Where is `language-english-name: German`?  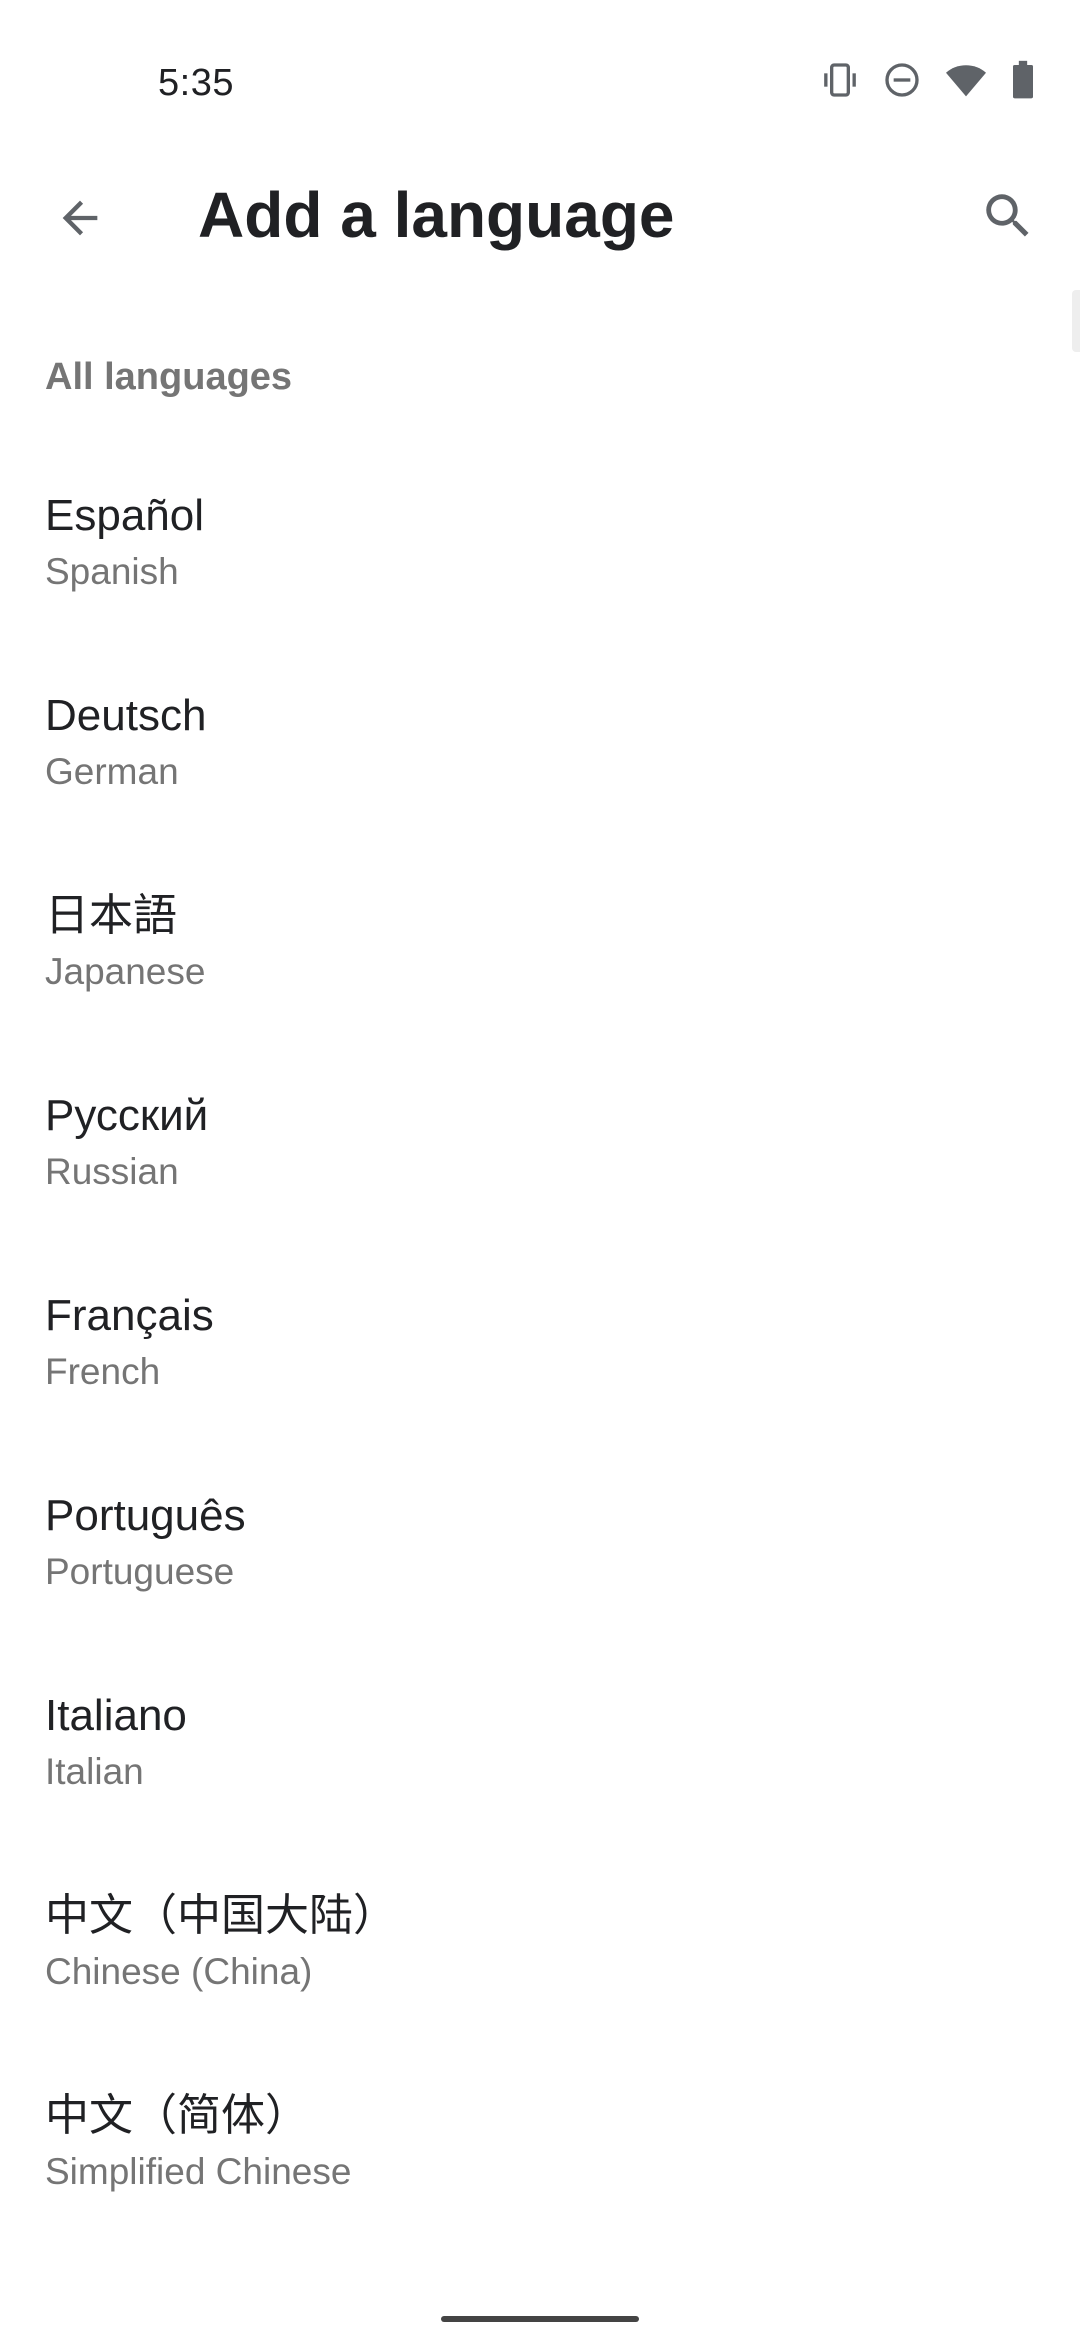
language-english-name: German is located at coordinates (112, 771).